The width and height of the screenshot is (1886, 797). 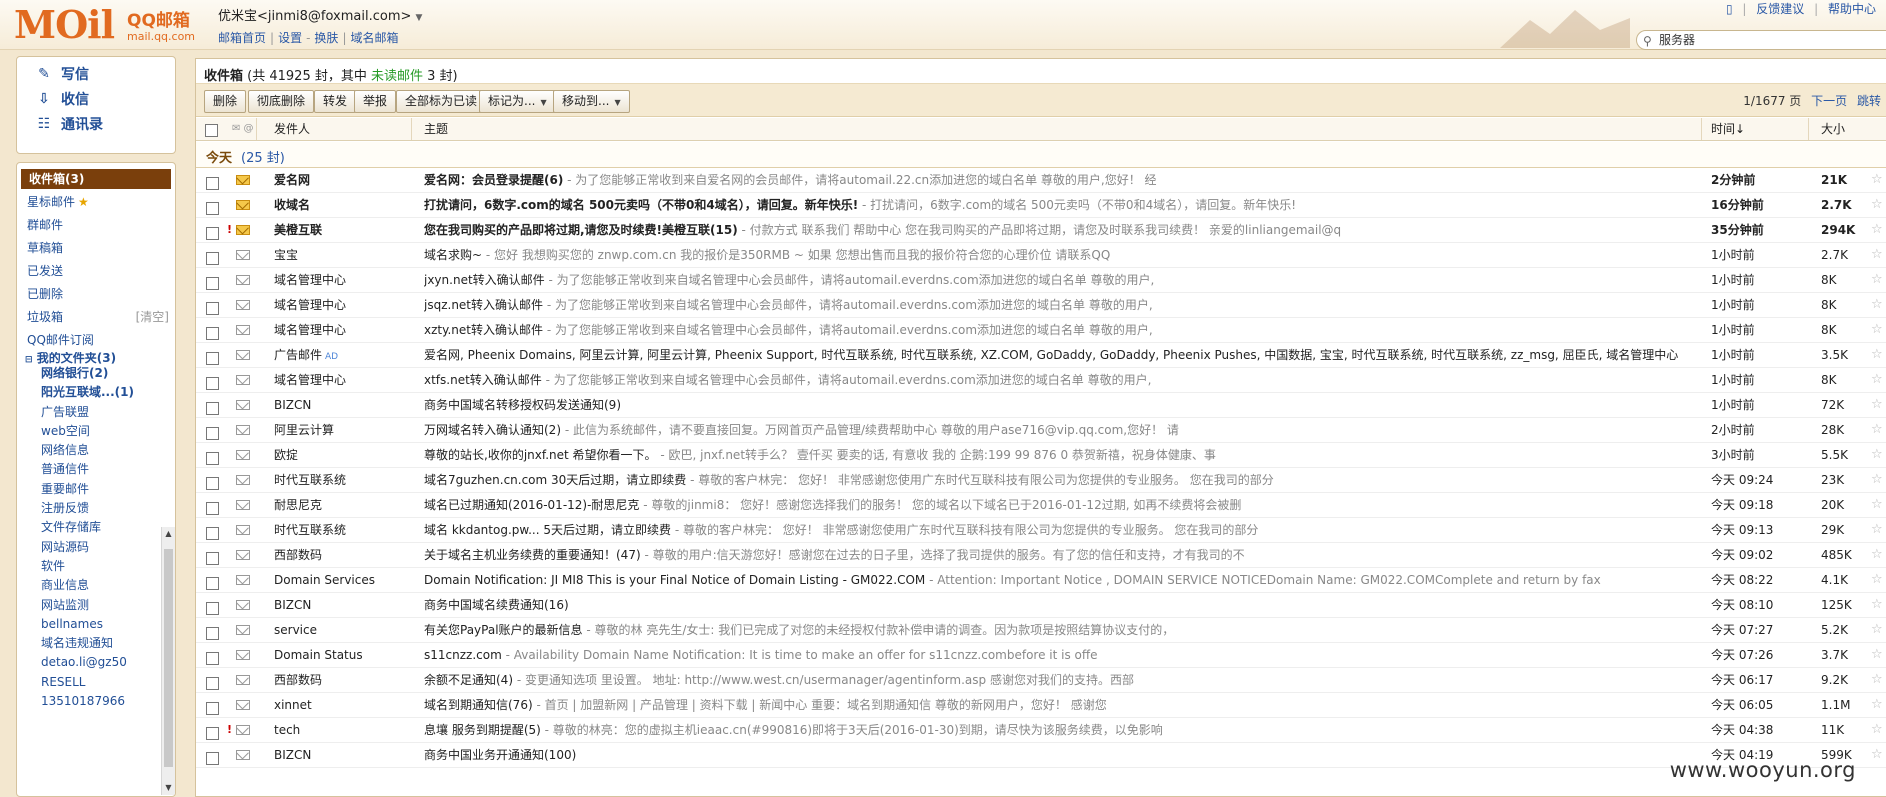 What do you see at coordinates (96, 643) in the screenshot?
I see `my-folder-item: 域名违规通知` at bounding box center [96, 643].